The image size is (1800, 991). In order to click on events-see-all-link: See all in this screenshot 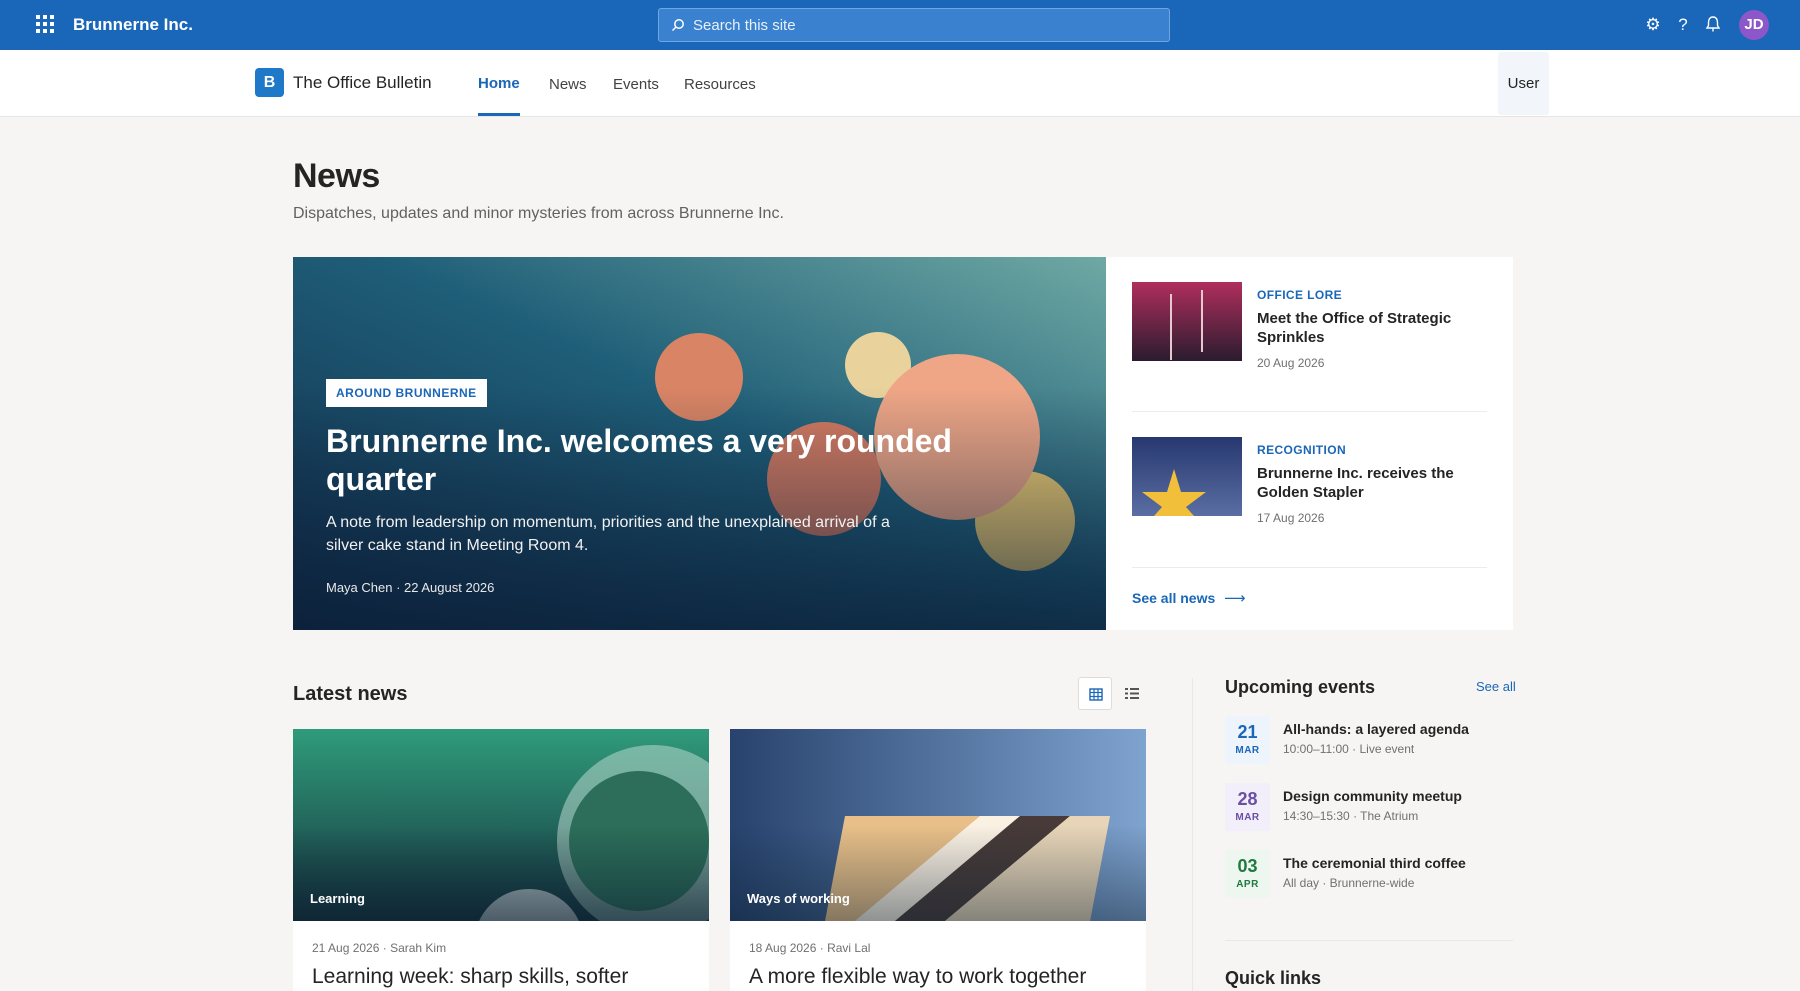, I will do `click(1496, 686)`.